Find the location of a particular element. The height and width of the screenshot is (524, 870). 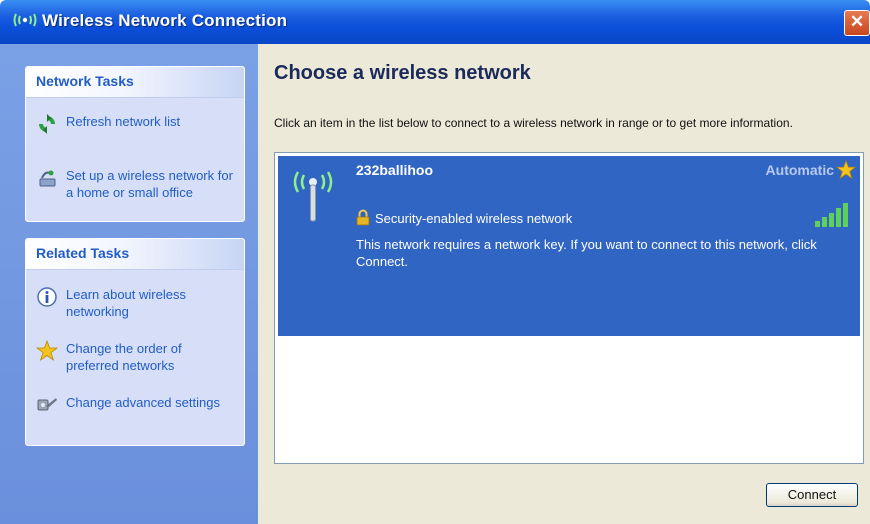

change-network-order-link: Change the order of preferred networks is located at coordinates (136, 357).